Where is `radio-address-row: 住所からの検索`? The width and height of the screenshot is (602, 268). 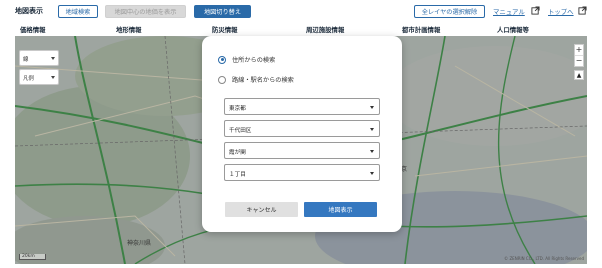 radio-address-row: 住所からの検索 is located at coordinates (246, 59).